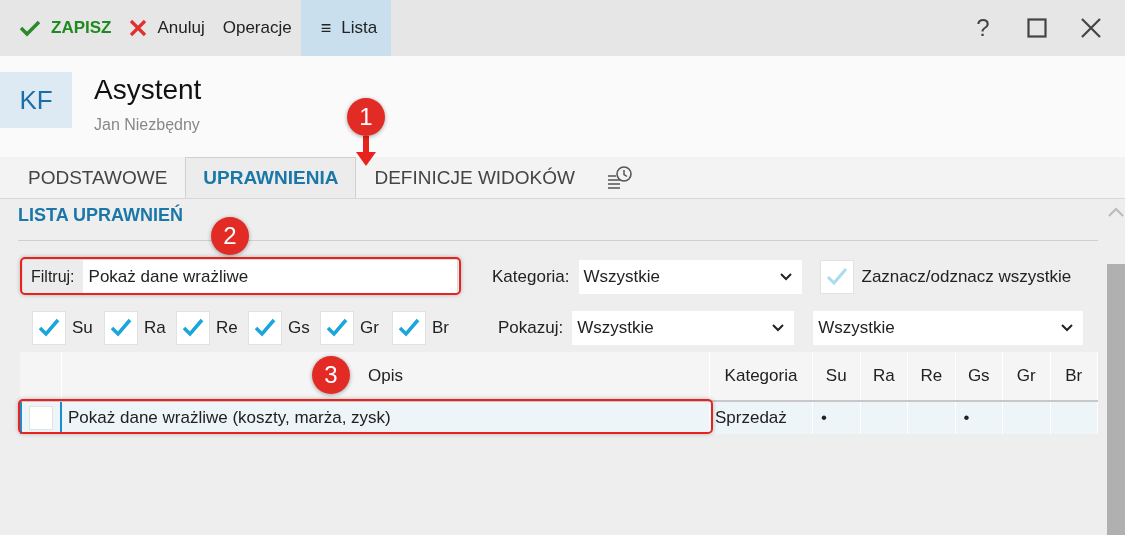 The image size is (1125, 535). I want to click on role-label: Gr, so click(370, 328).